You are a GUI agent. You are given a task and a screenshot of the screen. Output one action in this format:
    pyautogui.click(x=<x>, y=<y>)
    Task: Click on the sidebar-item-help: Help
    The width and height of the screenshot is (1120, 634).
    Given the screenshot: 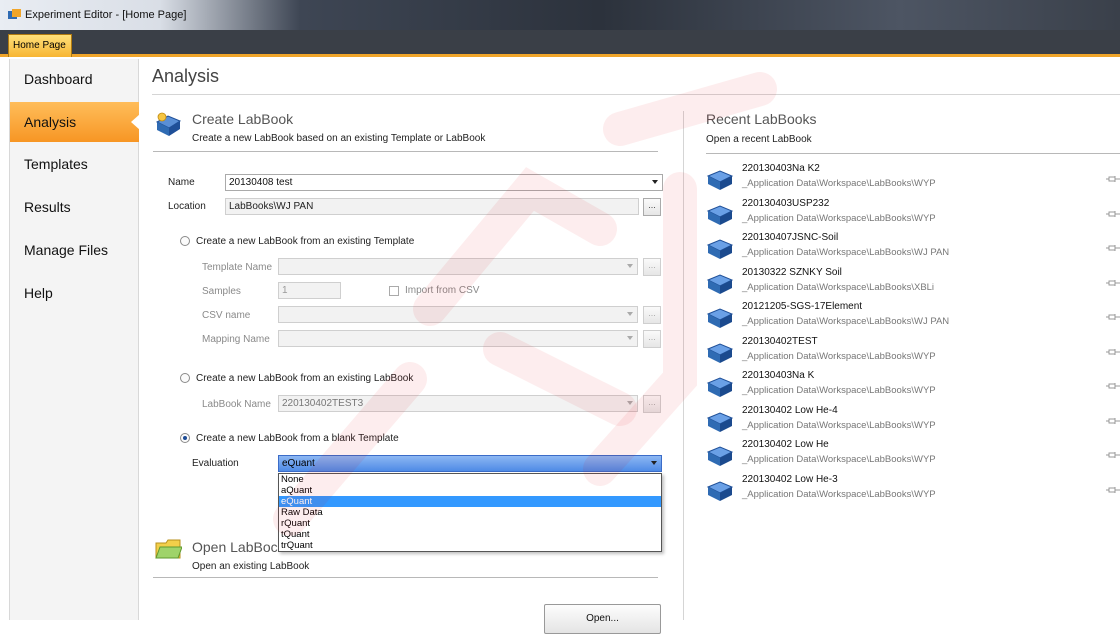 What is the action you would take?
    pyautogui.click(x=74, y=293)
    